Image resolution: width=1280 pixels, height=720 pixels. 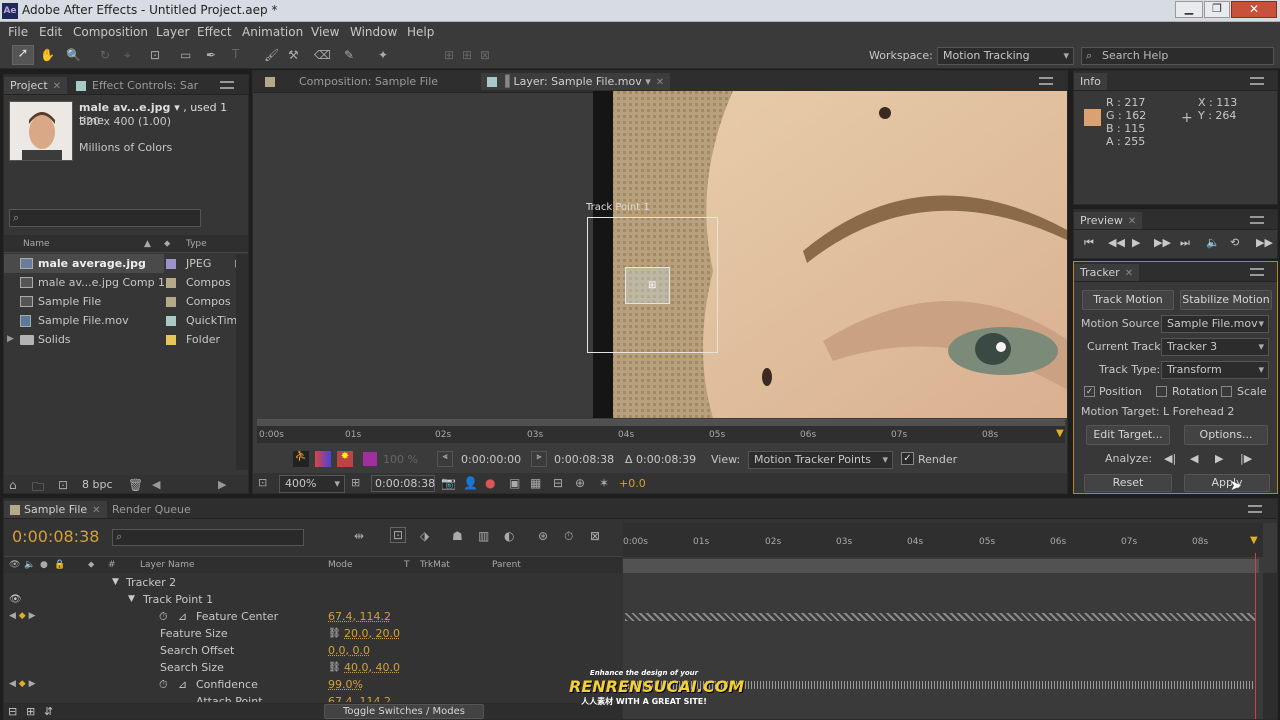 What do you see at coordinates (595, 536) in the screenshot?
I see `graph-editor-icon: ⊠` at bounding box center [595, 536].